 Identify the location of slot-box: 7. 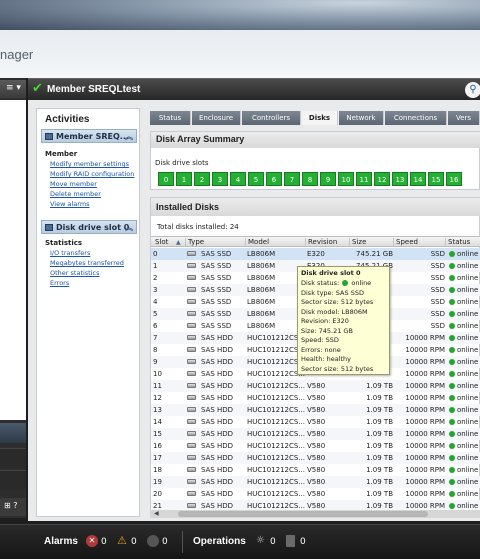
(292, 179).